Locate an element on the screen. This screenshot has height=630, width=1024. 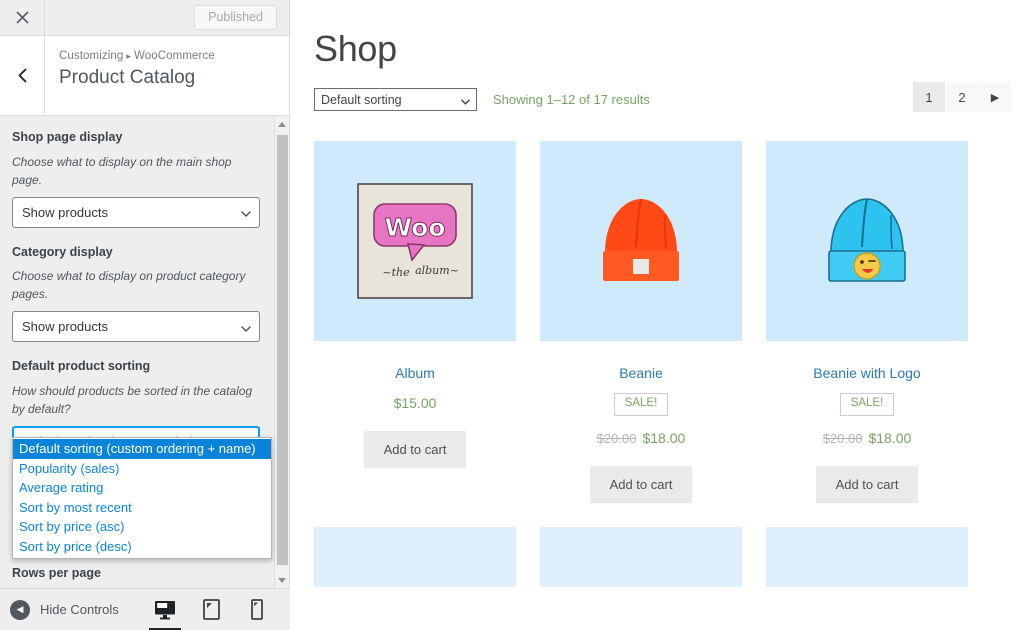
product-title: Beanie with Logo is located at coordinates (867, 373).